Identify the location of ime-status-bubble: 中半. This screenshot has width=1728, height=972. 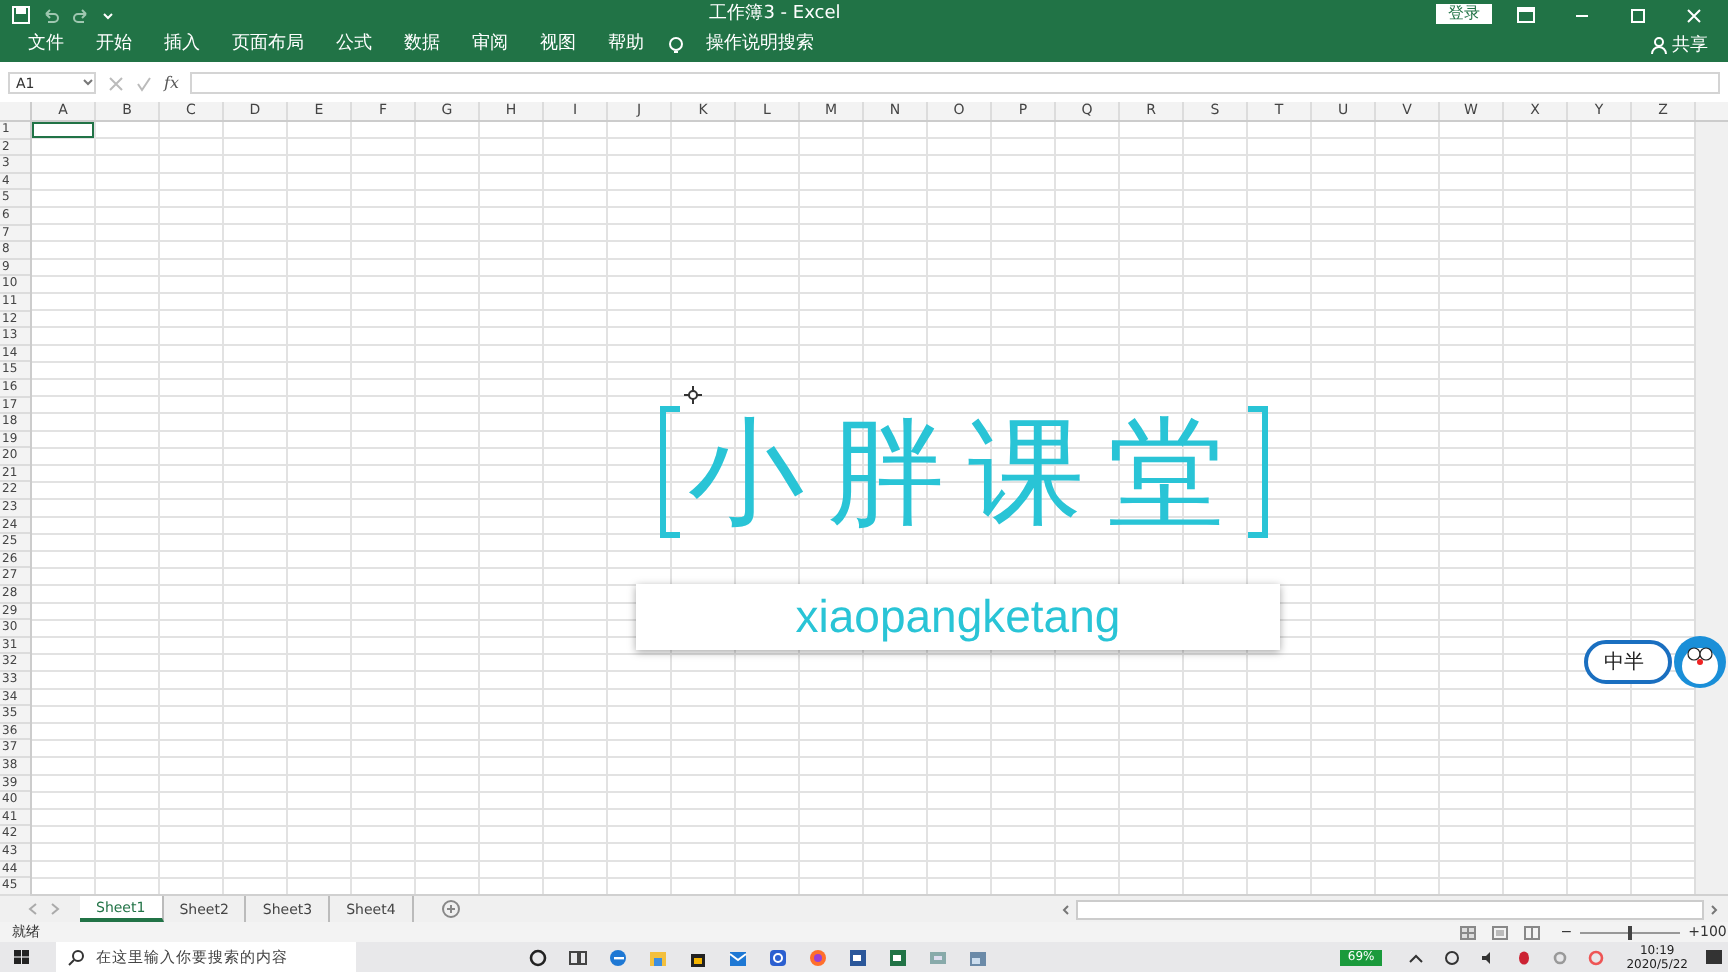
(1628, 662).